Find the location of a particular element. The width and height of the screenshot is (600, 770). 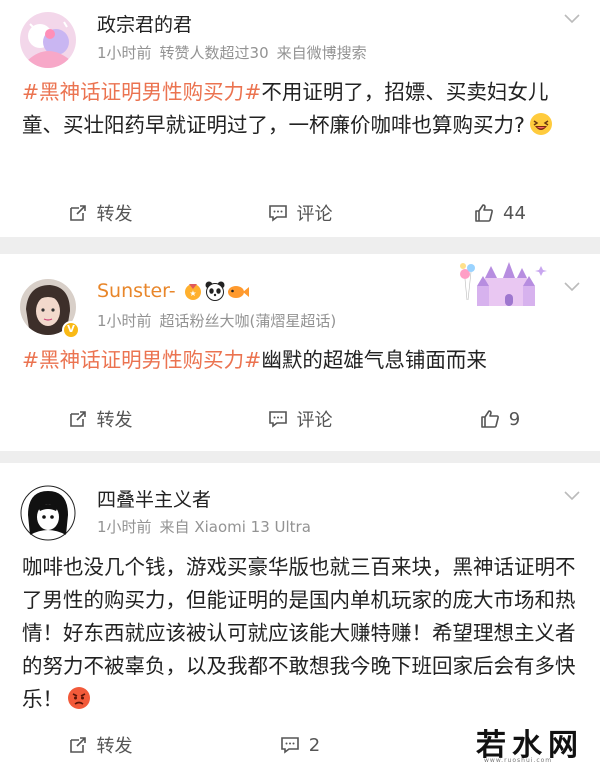

site-watermark: 若水网 www.ruoshui.com is located at coordinates (530, 743).